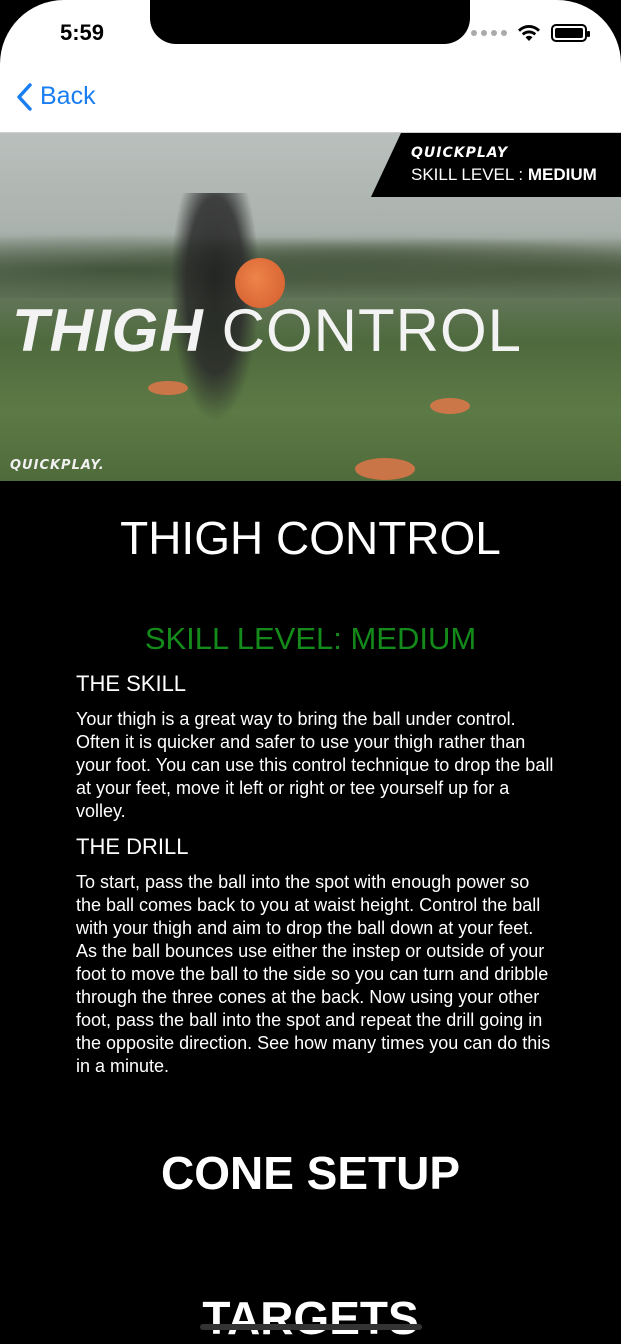  I want to click on badge-level-value: MEDIUM, so click(562, 174).